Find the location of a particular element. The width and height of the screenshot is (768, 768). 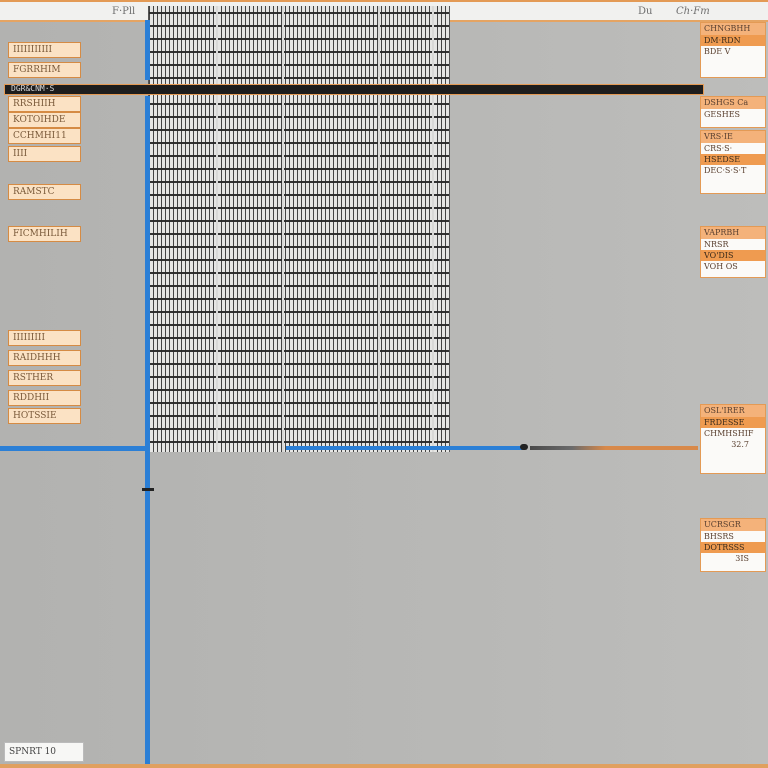

panel-row: DM·RDN is located at coordinates (733, 40).